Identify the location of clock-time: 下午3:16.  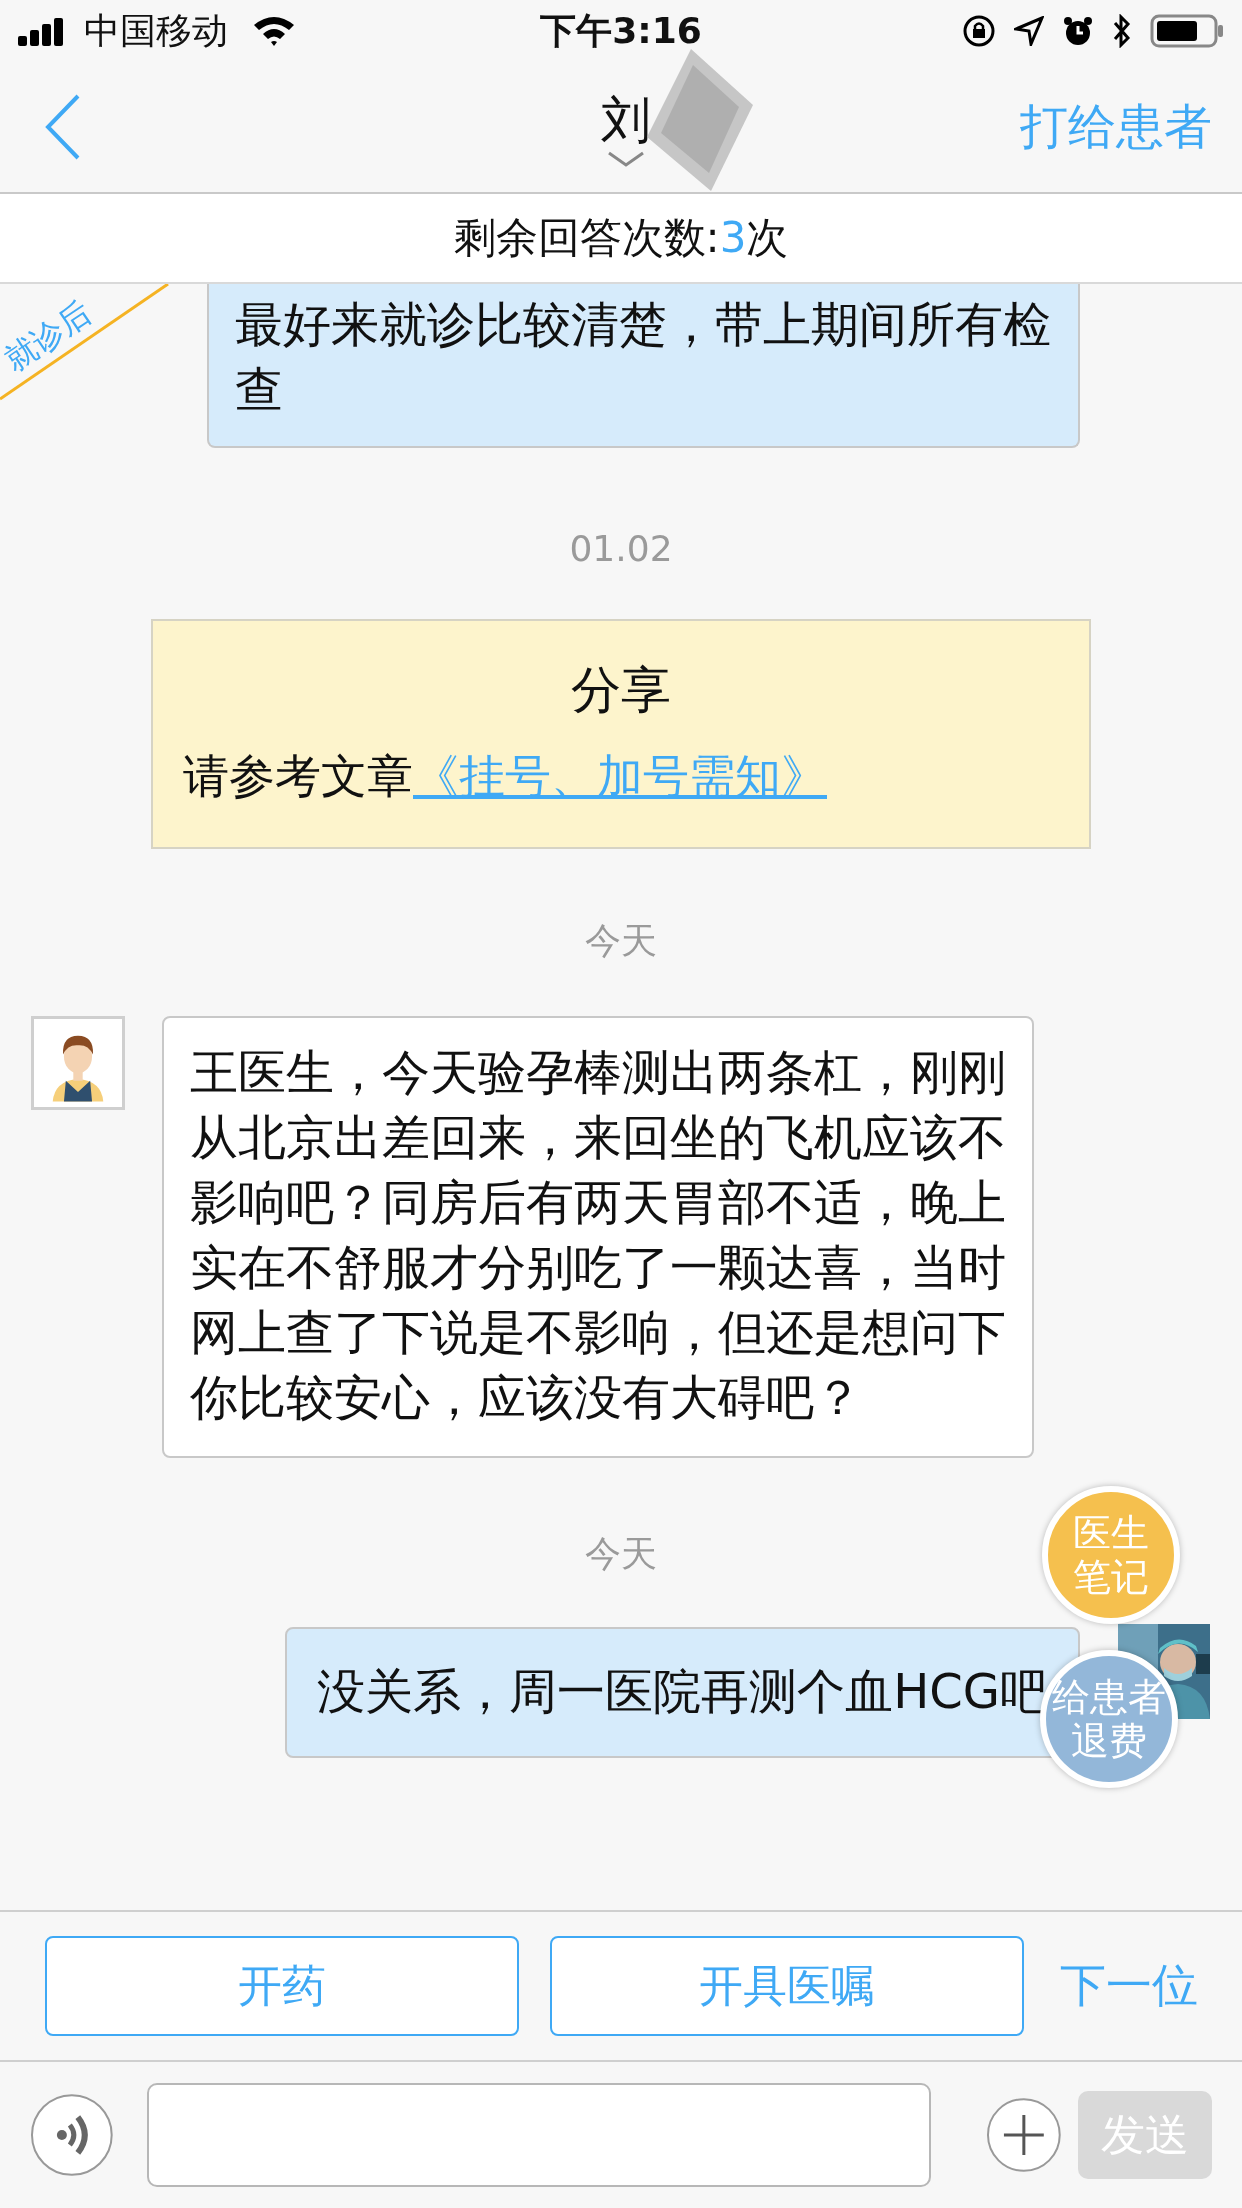
(621, 30).